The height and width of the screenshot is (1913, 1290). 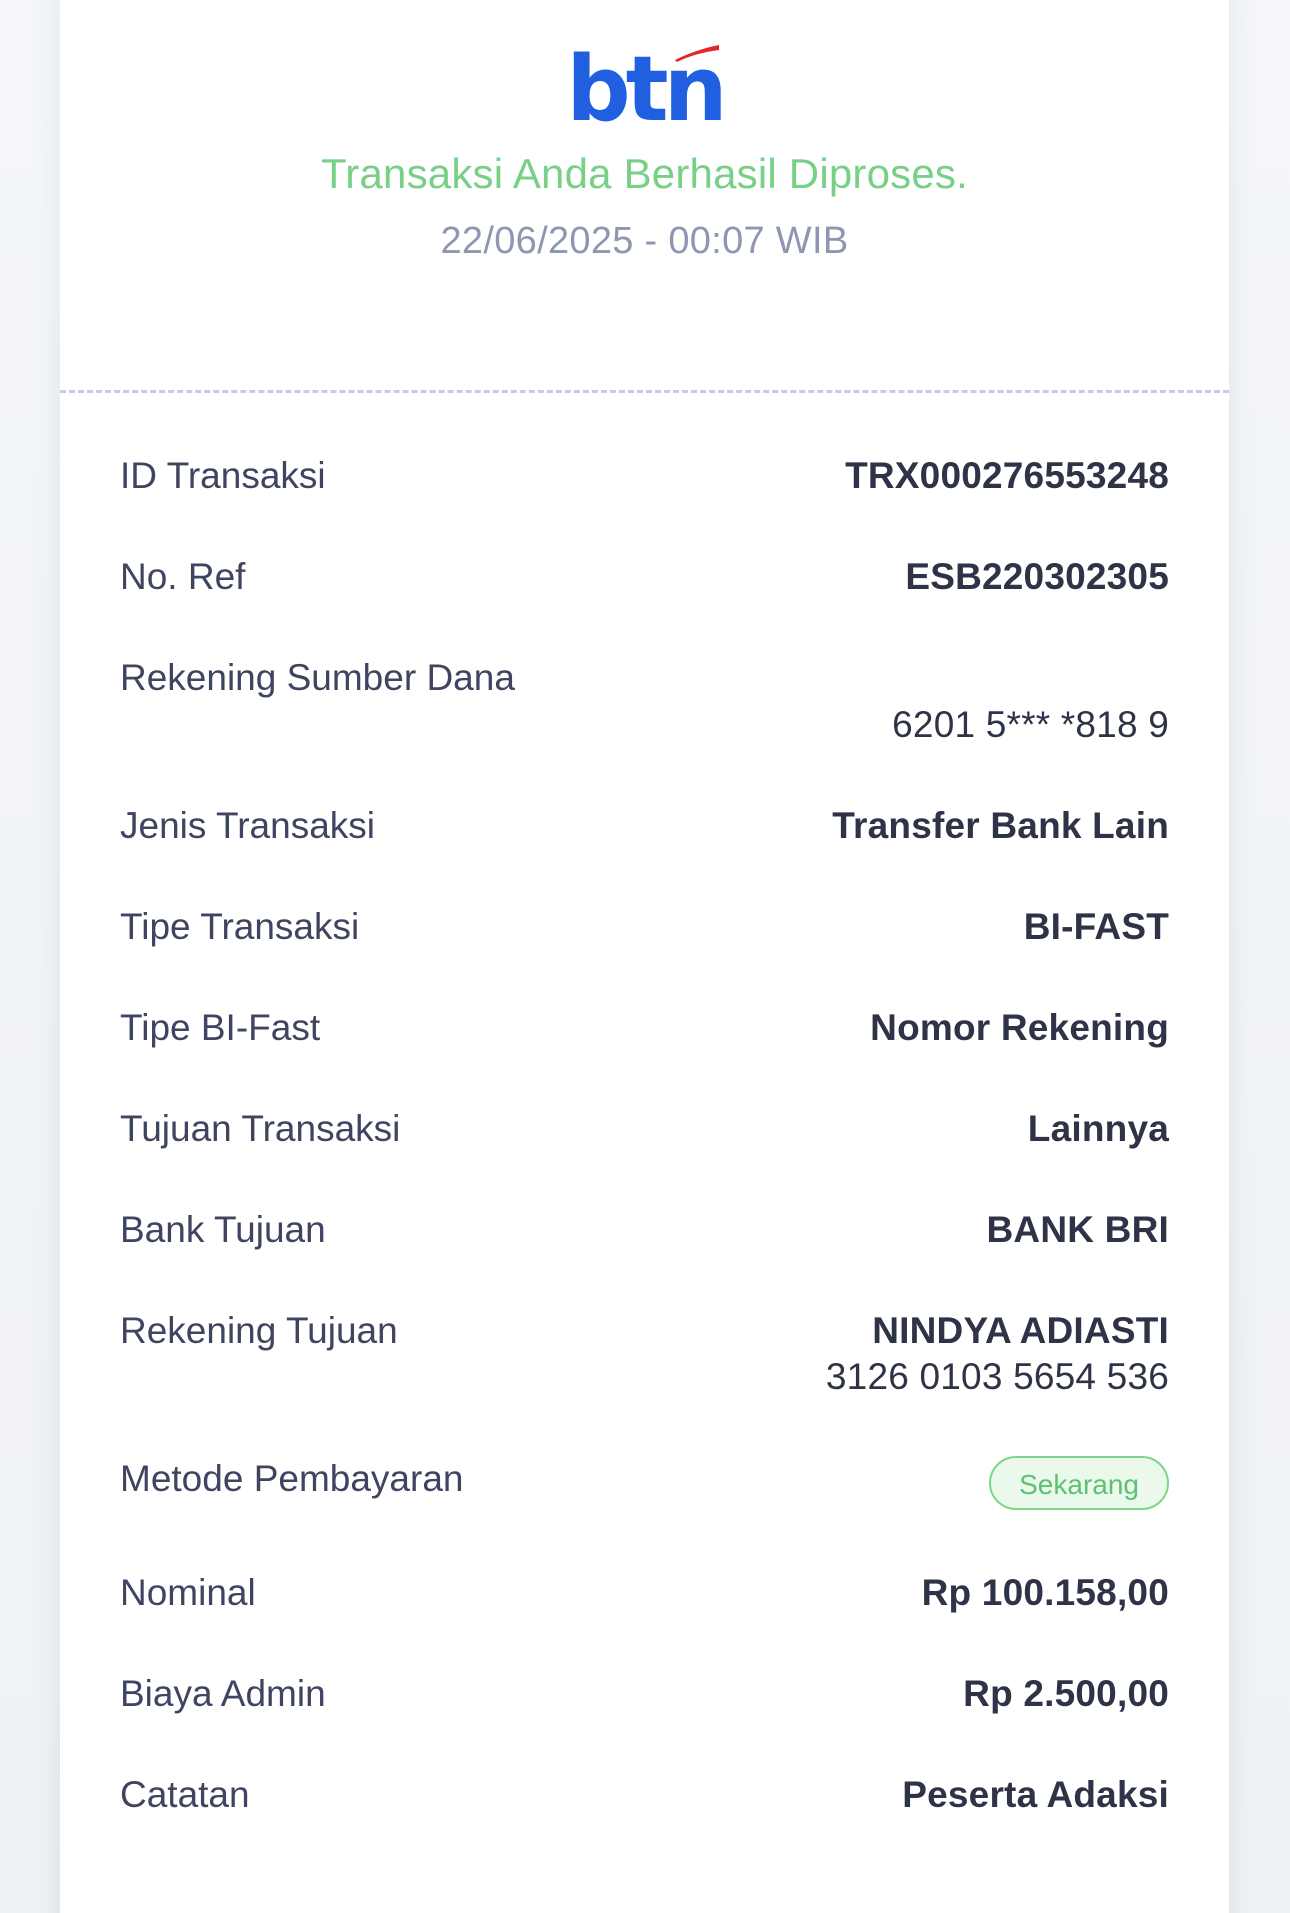 I want to click on label-catatan: Catatan, so click(x=185, y=1794).